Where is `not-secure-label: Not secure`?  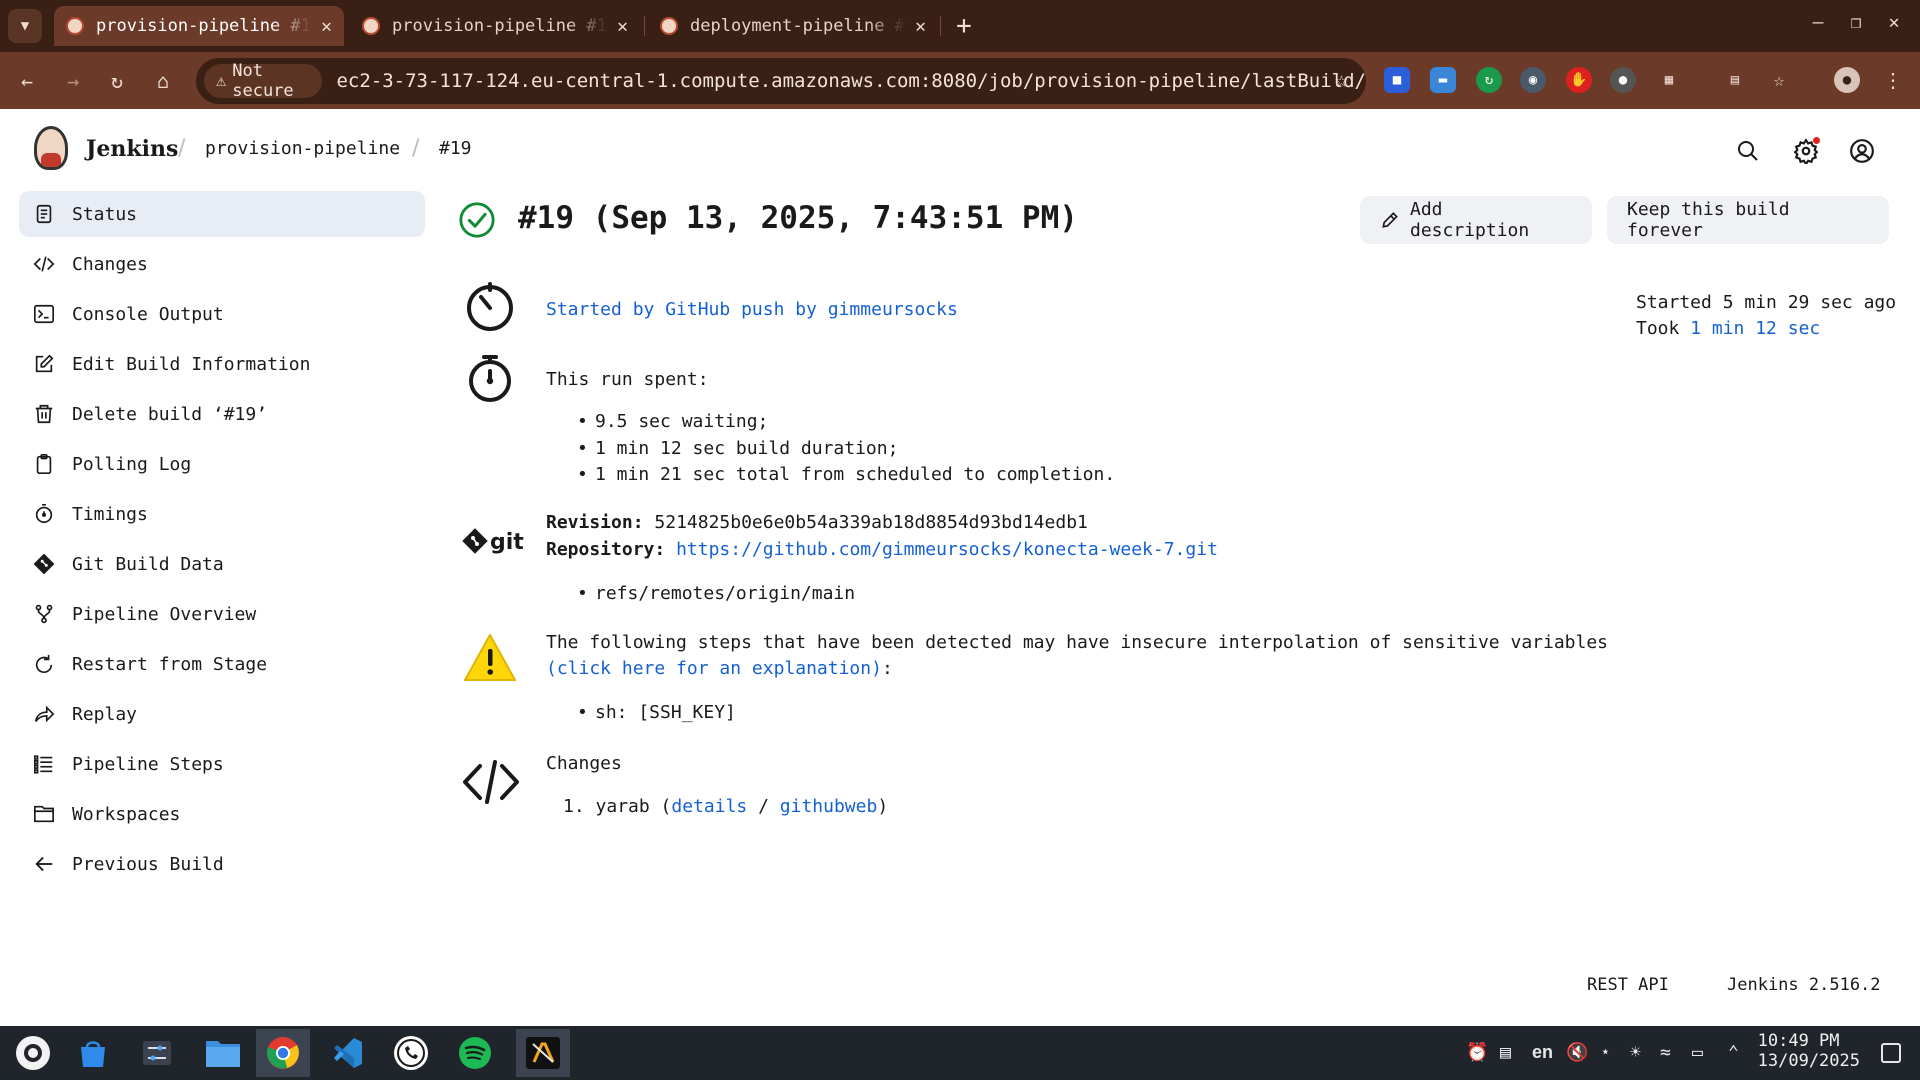 not-secure-label: Not secure is located at coordinates (263, 81).